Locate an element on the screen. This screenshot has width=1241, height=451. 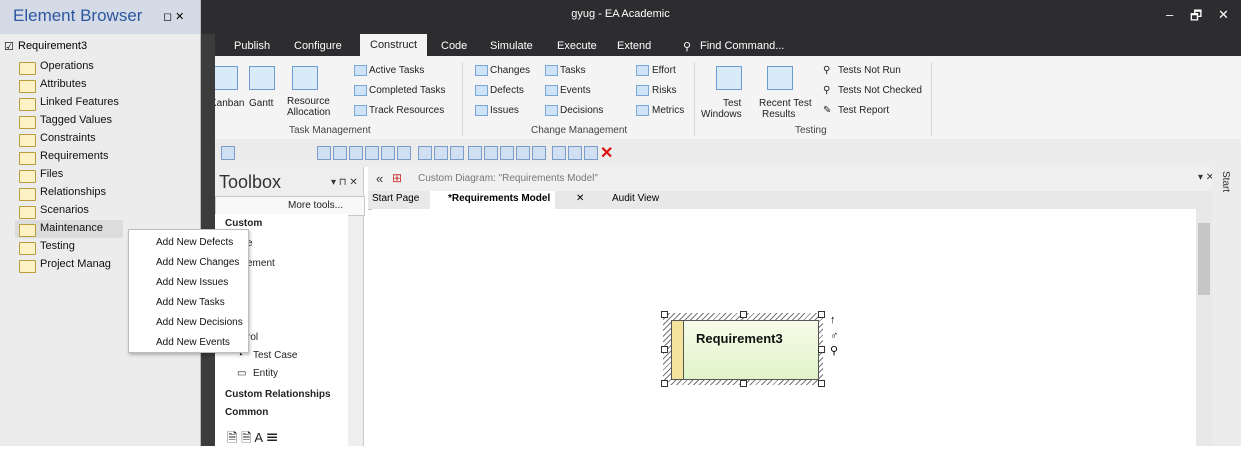
recent-test-results-button: Recent Test is located at coordinates (785, 103).